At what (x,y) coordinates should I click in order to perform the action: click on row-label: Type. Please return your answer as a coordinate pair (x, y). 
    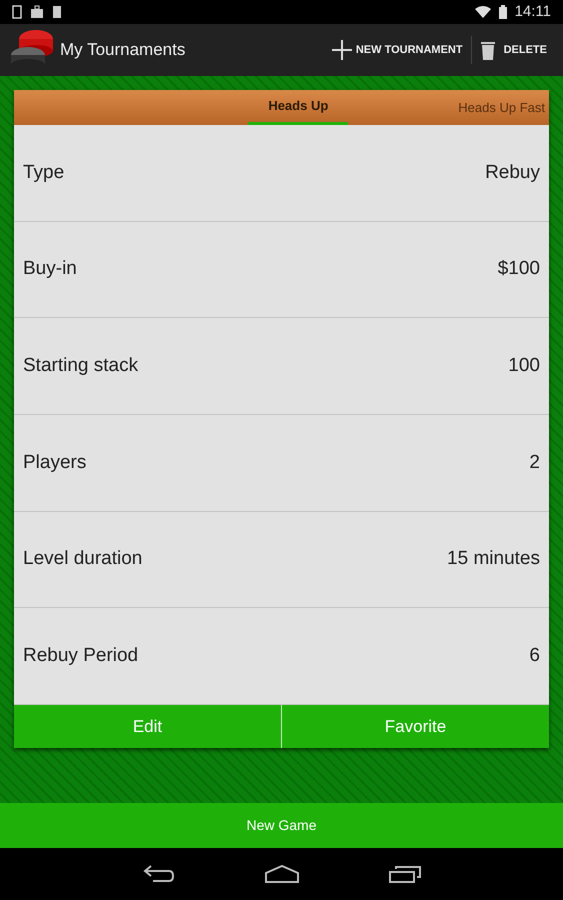
    Looking at the image, I should click on (43, 172).